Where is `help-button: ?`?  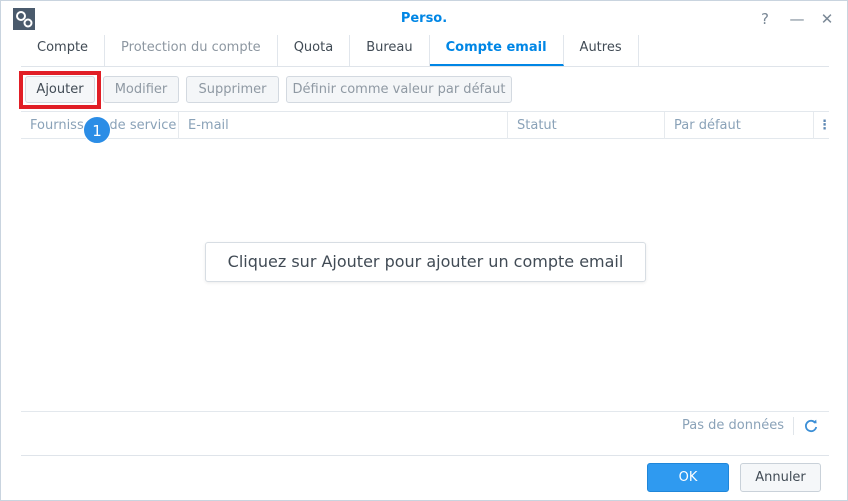
help-button: ? is located at coordinates (765, 19).